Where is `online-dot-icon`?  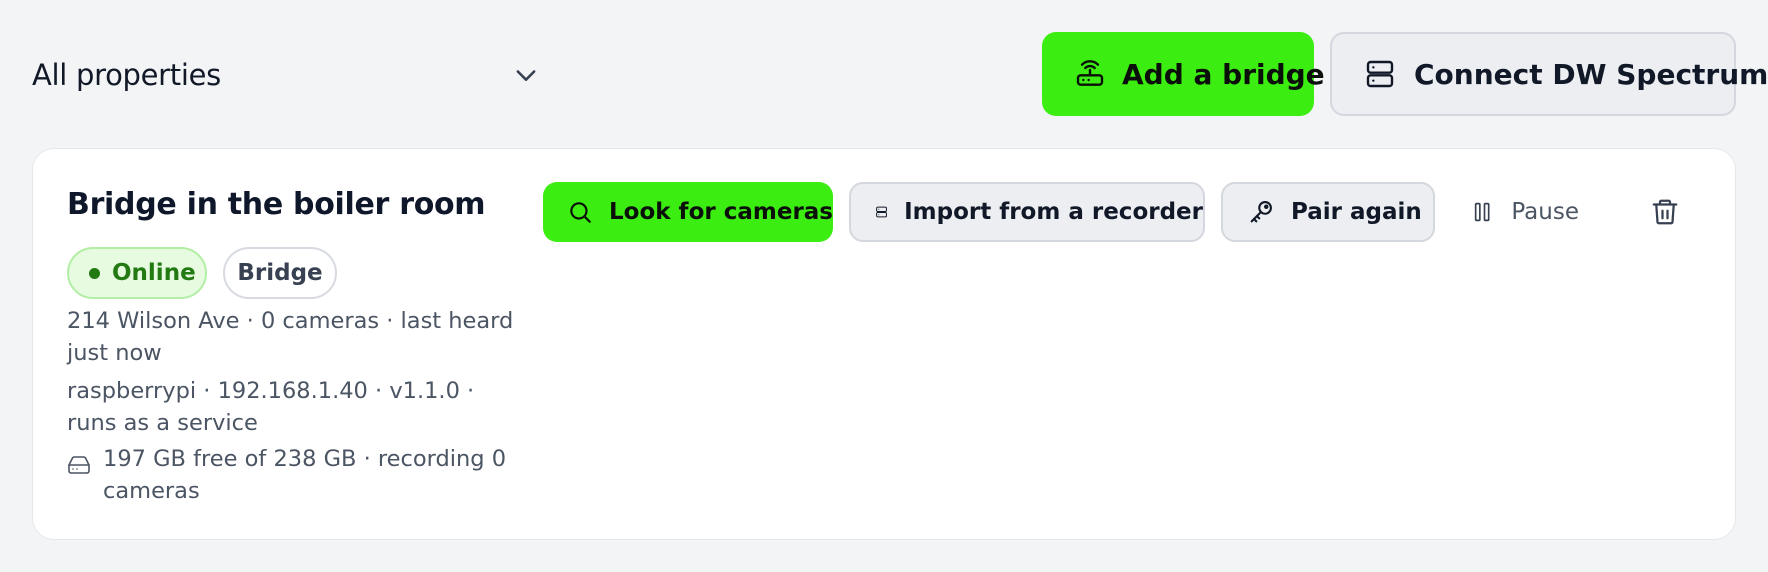 online-dot-icon is located at coordinates (94, 273).